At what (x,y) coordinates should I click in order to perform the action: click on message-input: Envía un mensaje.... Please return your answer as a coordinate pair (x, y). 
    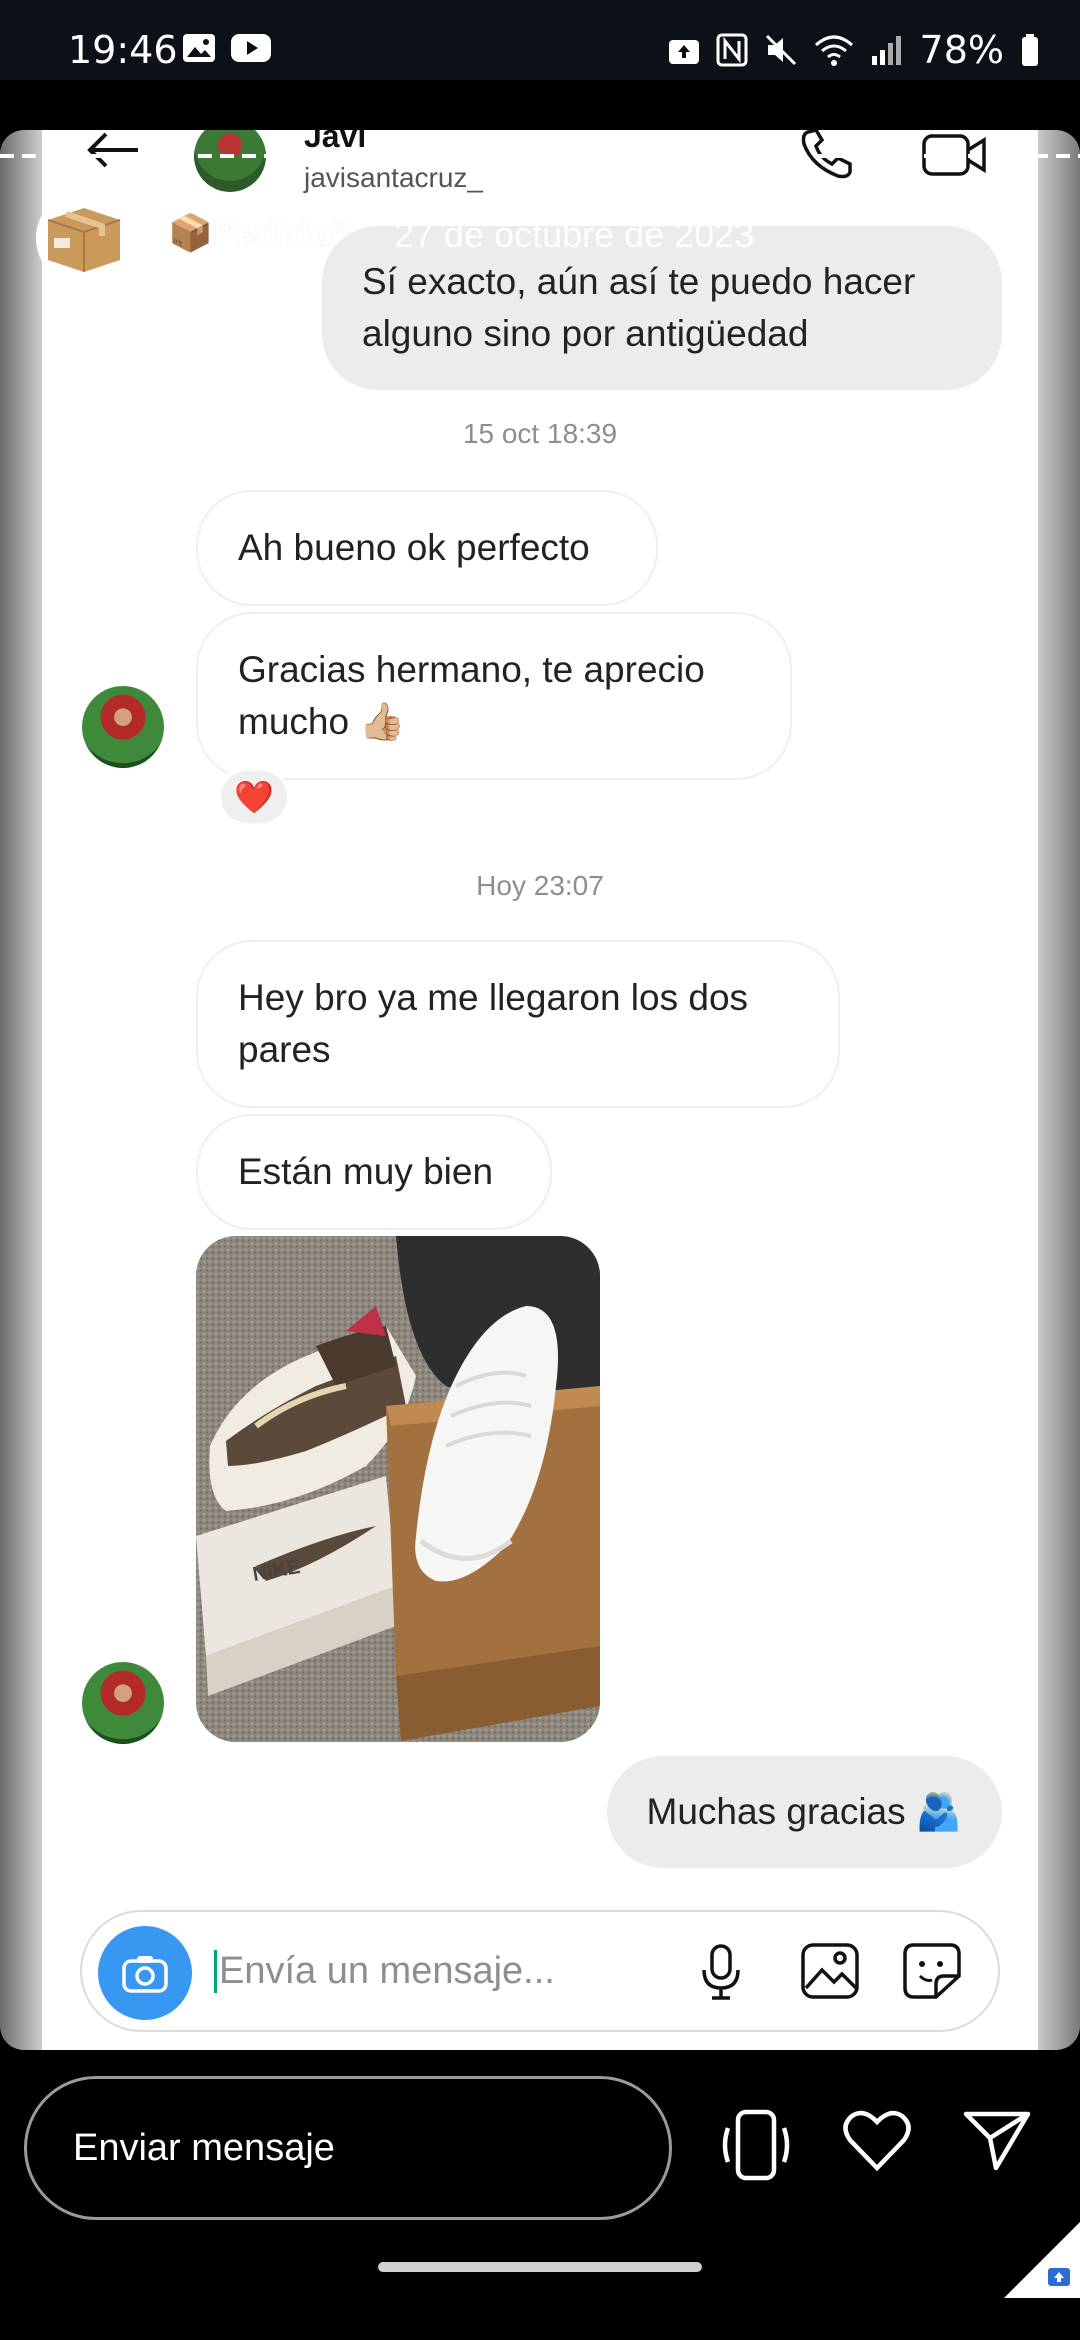
    Looking at the image, I should click on (384, 1971).